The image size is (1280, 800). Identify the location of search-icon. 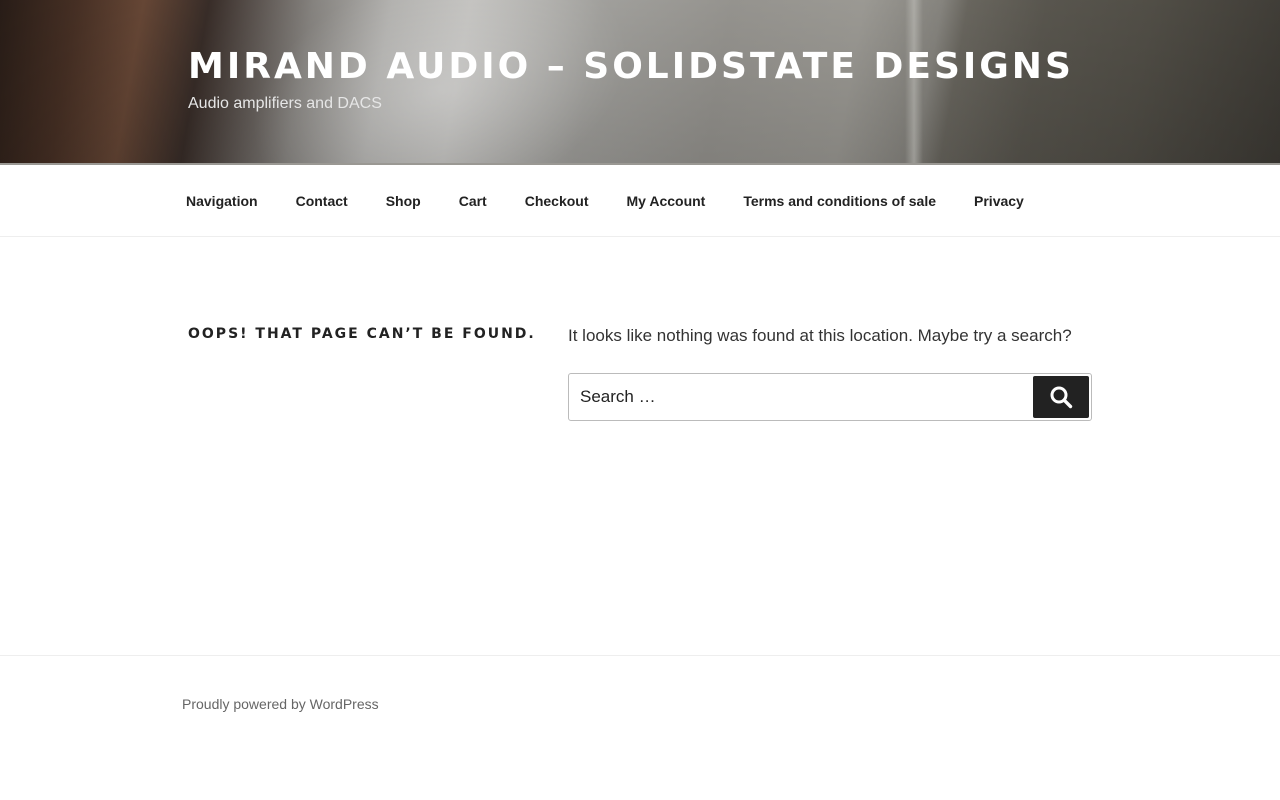
(1061, 397).